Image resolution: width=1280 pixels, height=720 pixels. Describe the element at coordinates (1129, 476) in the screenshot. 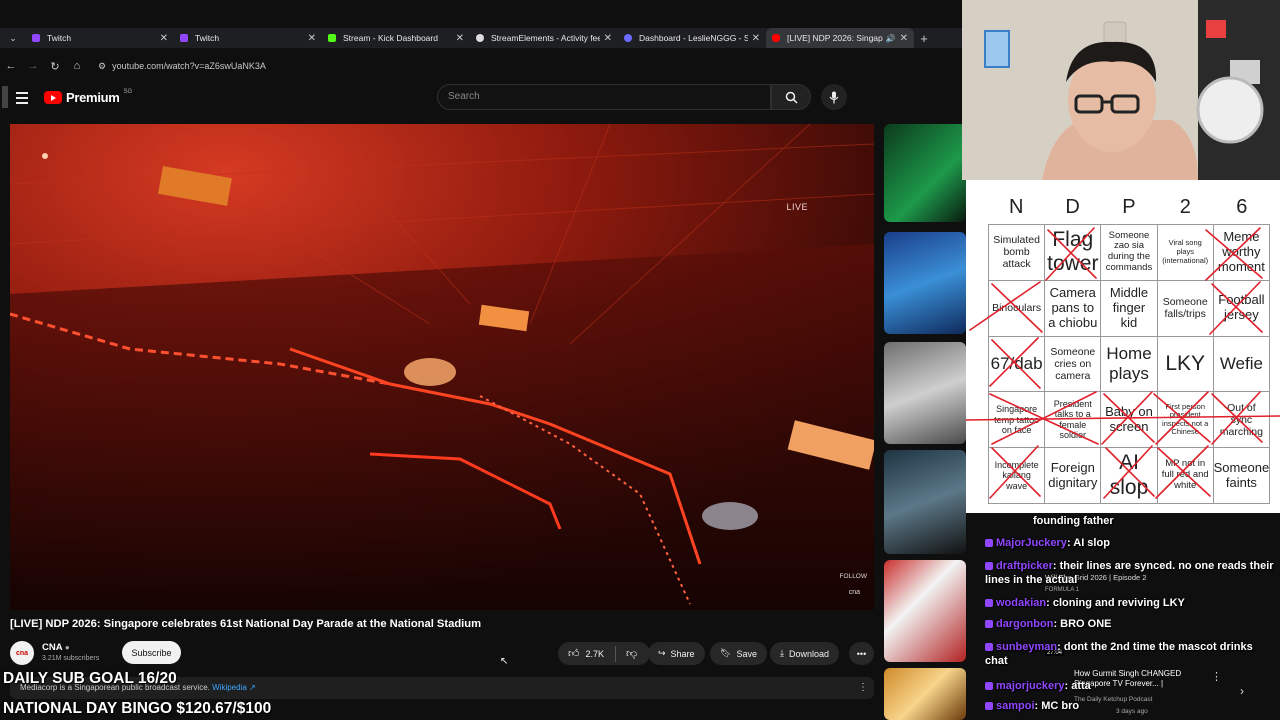

I see `bingo-cell: AI slop` at that location.